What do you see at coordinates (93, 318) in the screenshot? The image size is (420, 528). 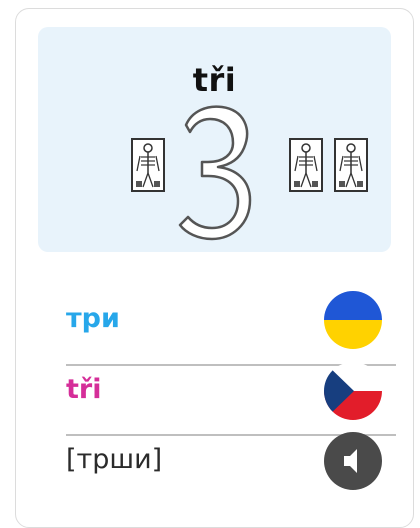 I see `ukrainian-word: три` at bounding box center [93, 318].